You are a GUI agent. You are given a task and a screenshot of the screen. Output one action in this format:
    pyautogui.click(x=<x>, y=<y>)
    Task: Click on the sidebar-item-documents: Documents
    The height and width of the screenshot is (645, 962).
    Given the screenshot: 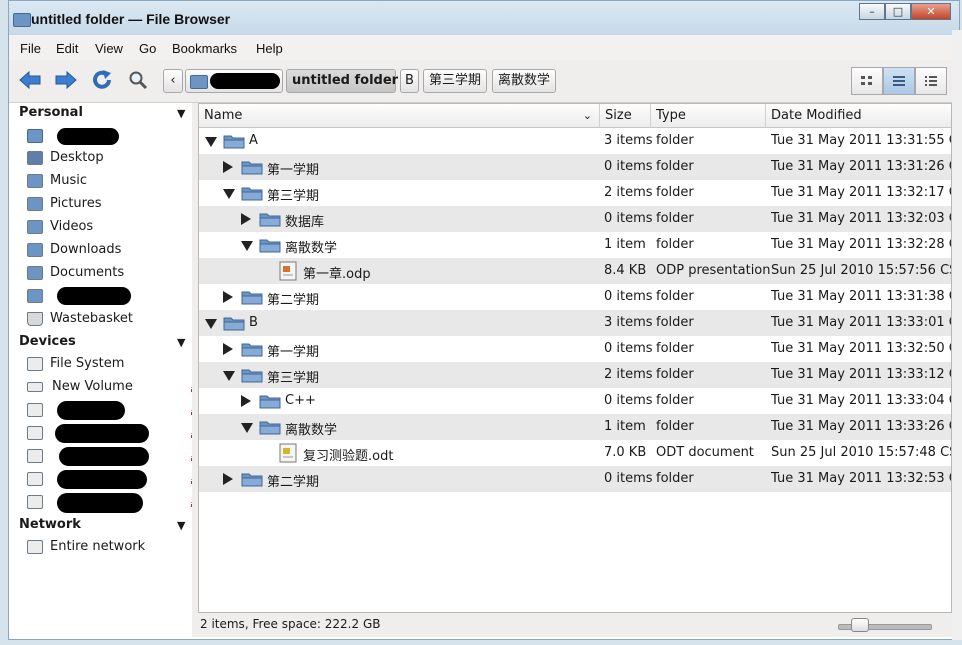 What is the action you would take?
    pyautogui.click(x=107, y=274)
    